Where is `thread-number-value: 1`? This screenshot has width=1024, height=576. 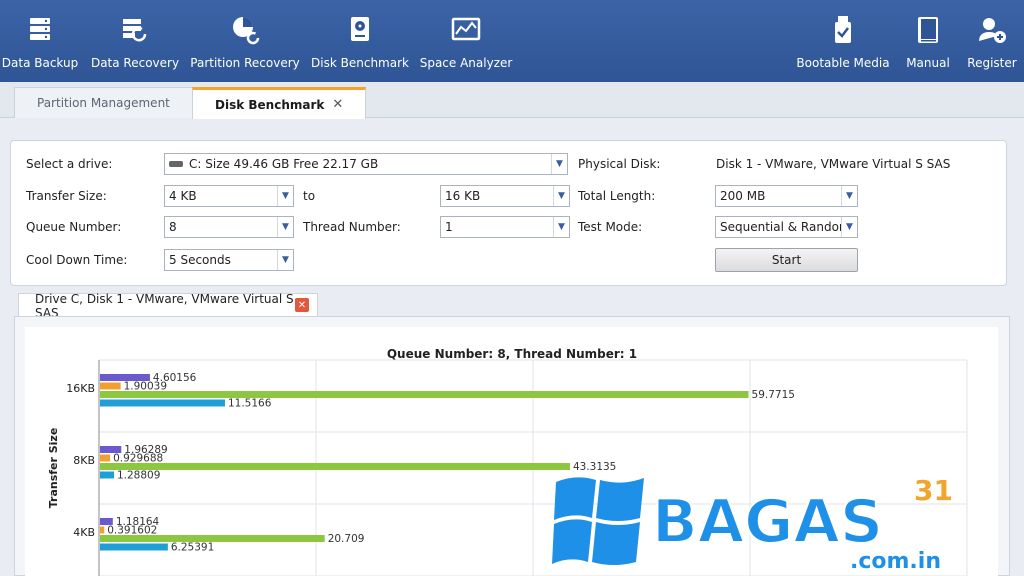
thread-number-value: 1 is located at coordinates (449, 227).